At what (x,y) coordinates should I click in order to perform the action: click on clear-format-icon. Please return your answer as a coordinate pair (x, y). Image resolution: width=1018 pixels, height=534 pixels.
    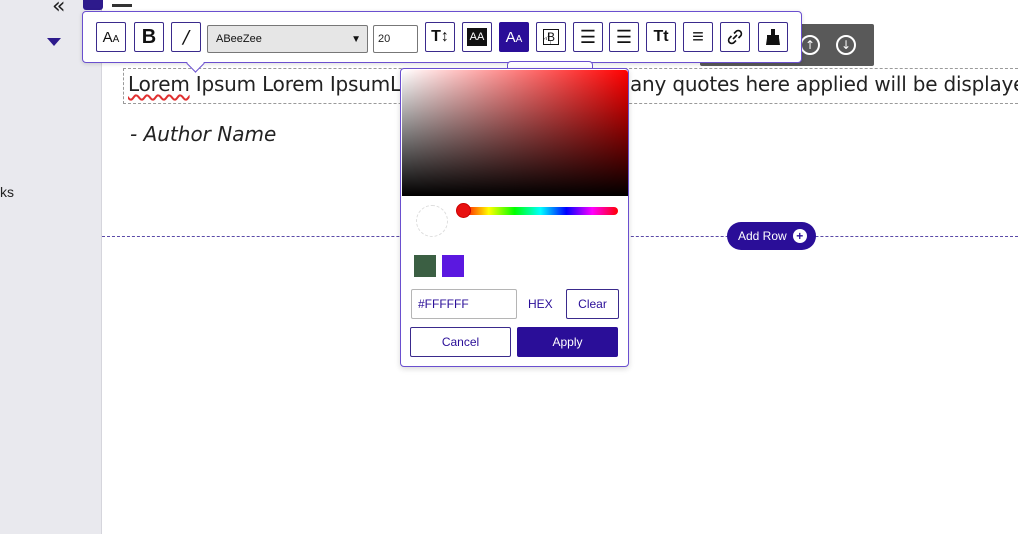
    Looking at the image, I should click on (773, 37).